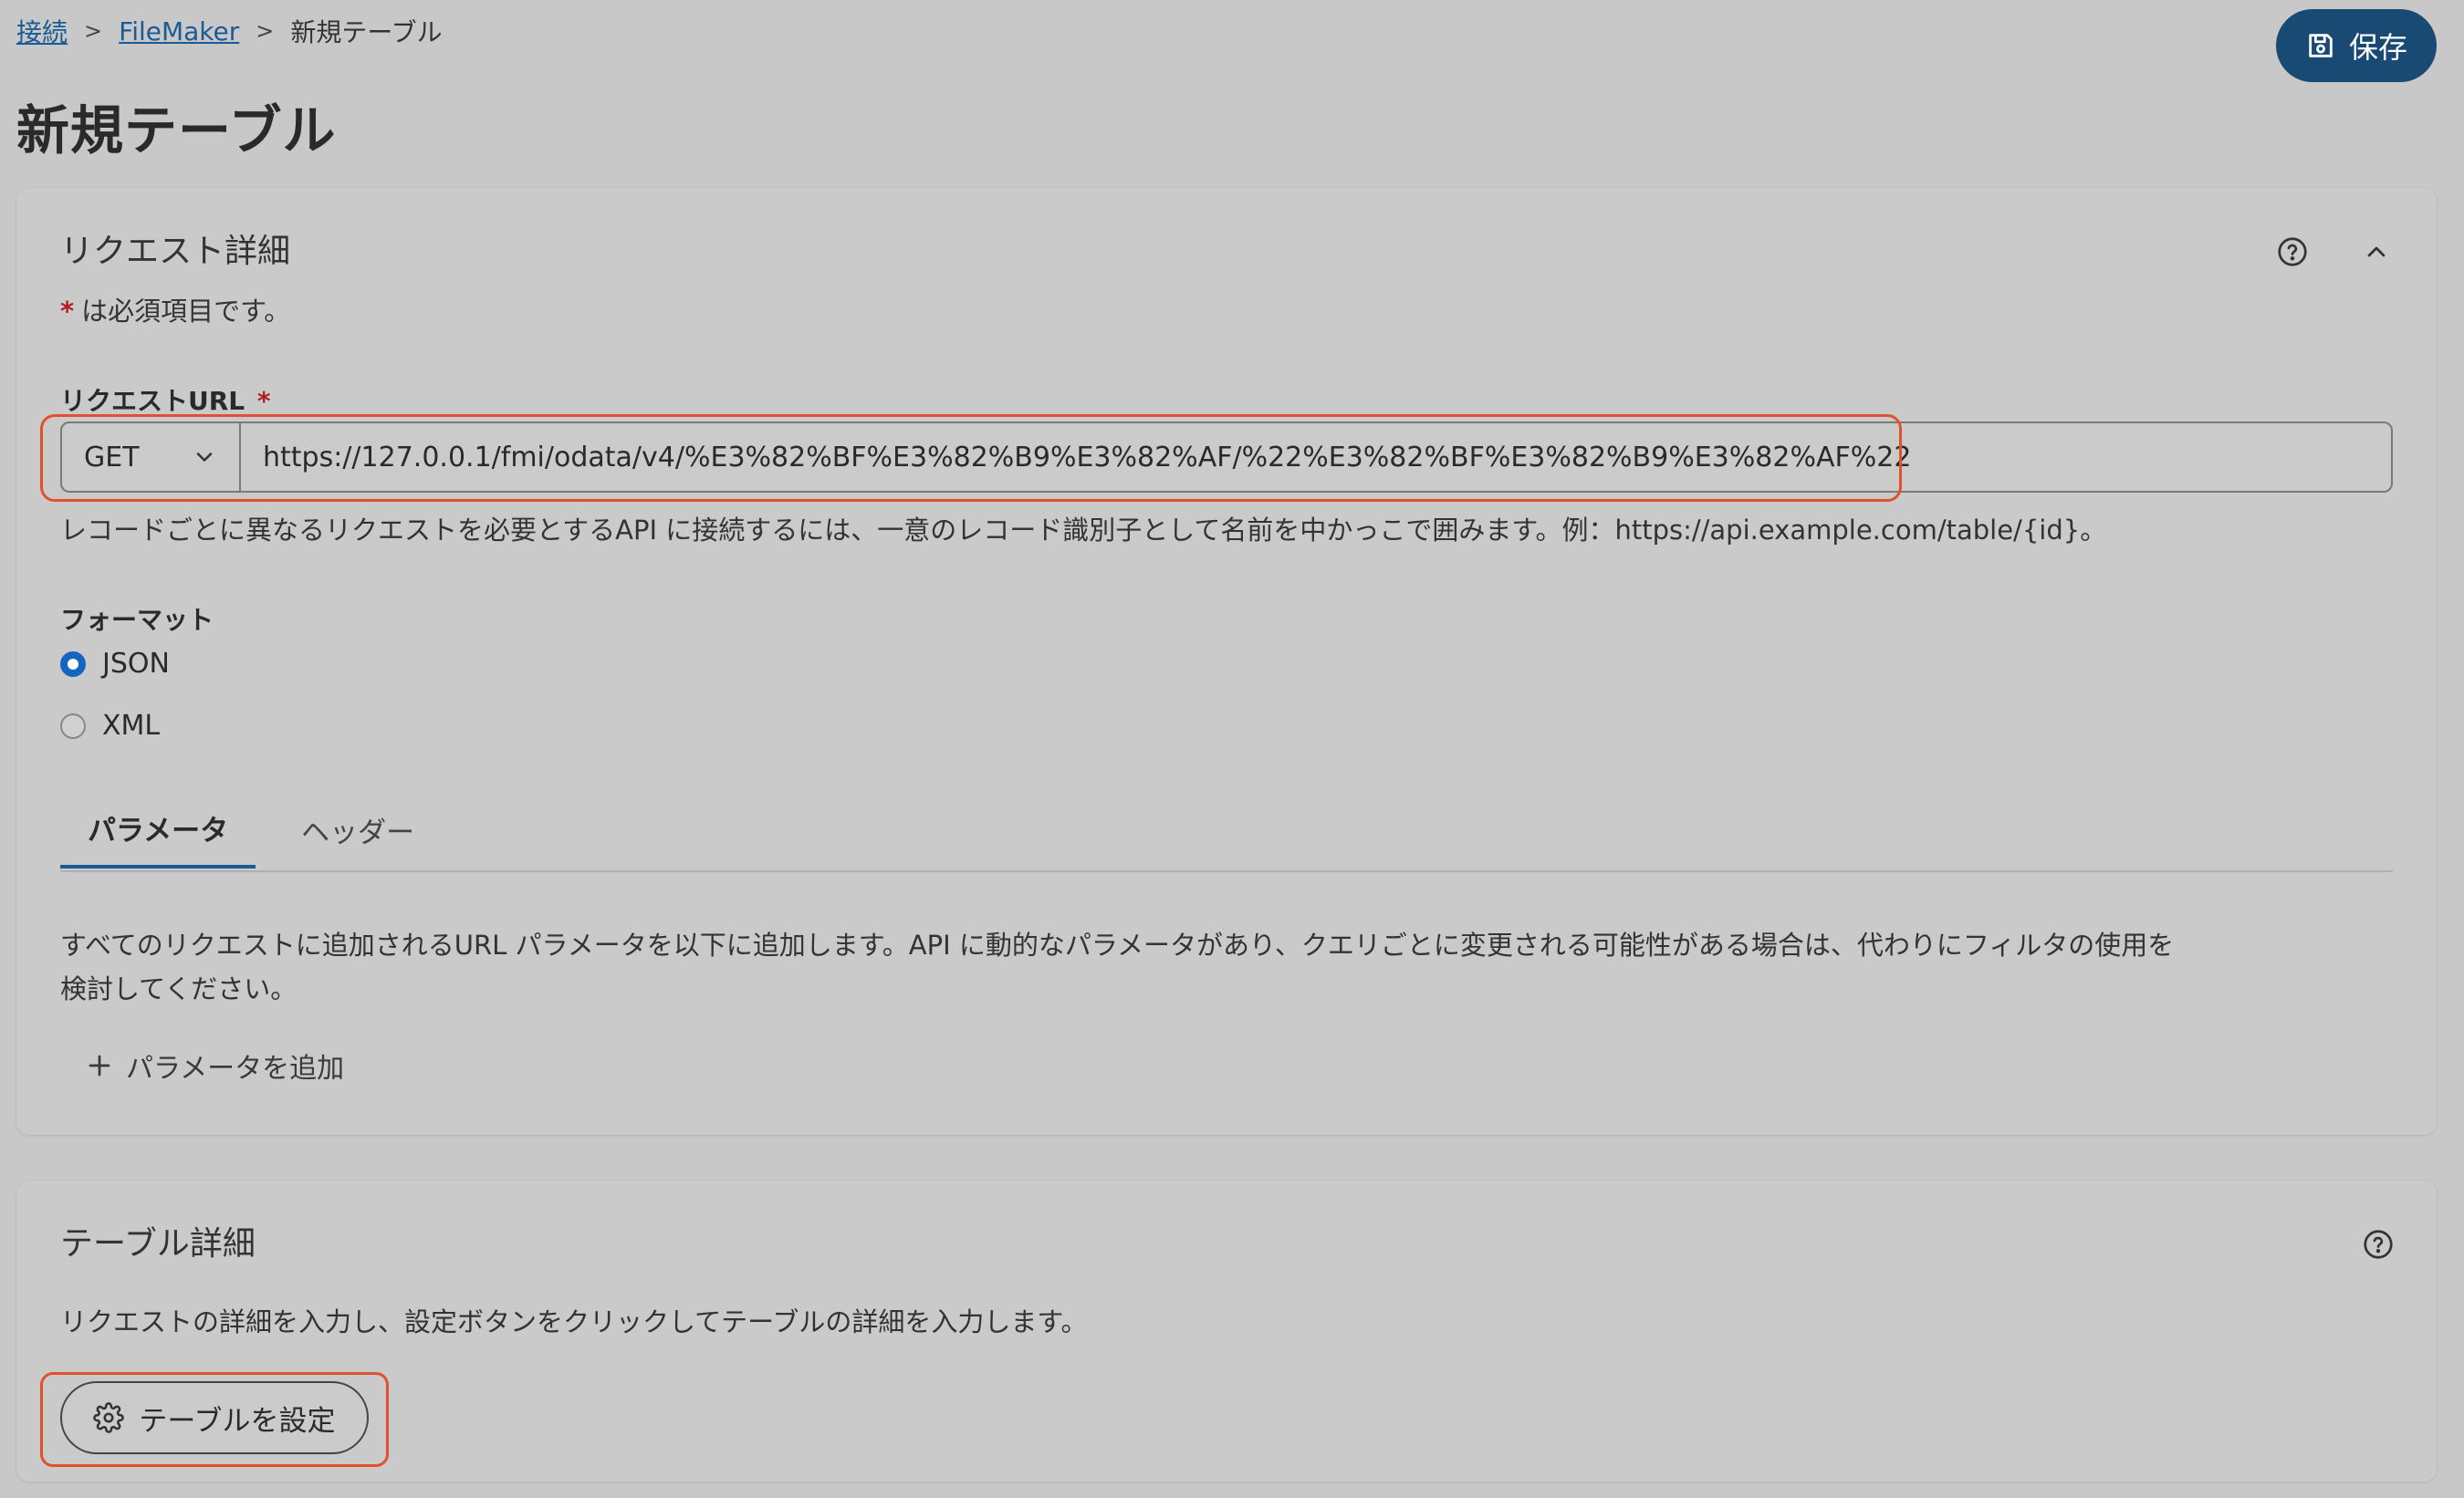  I want to click on table-details-description: リクエストの詳細を入力し、設定ボタンをクリックしてテーブルの詳細を入力します。, so click(574, 1321).